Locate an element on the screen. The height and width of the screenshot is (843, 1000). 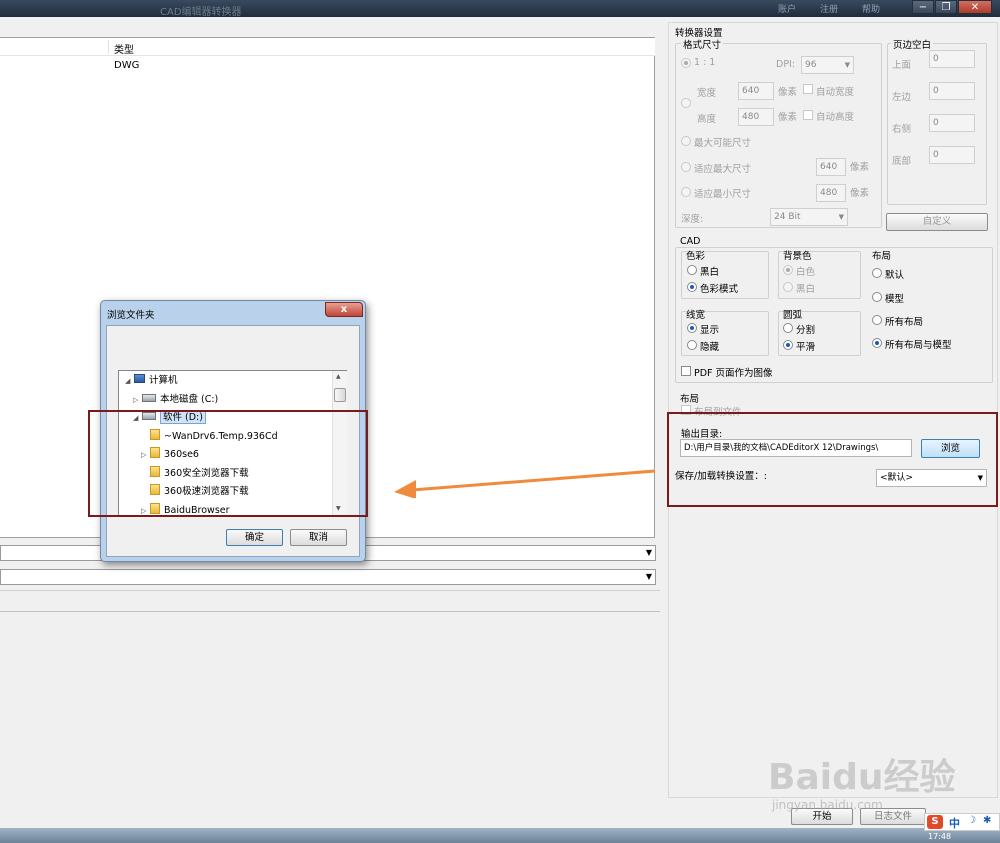
close-icon: x is located at coordinates (344, 309).